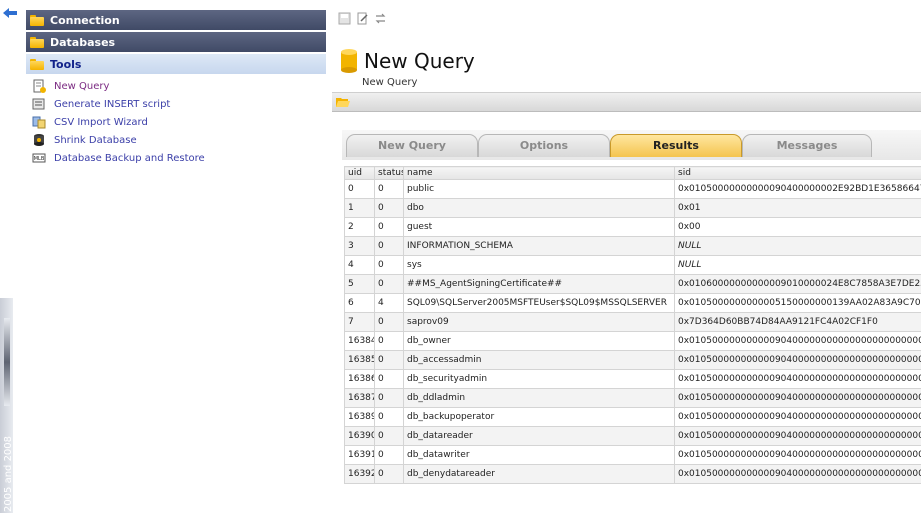  What do you see at coordinates (807, 145) in the screenshot?
I see `tab-messages: Messages` at bounding box center [807, 145].